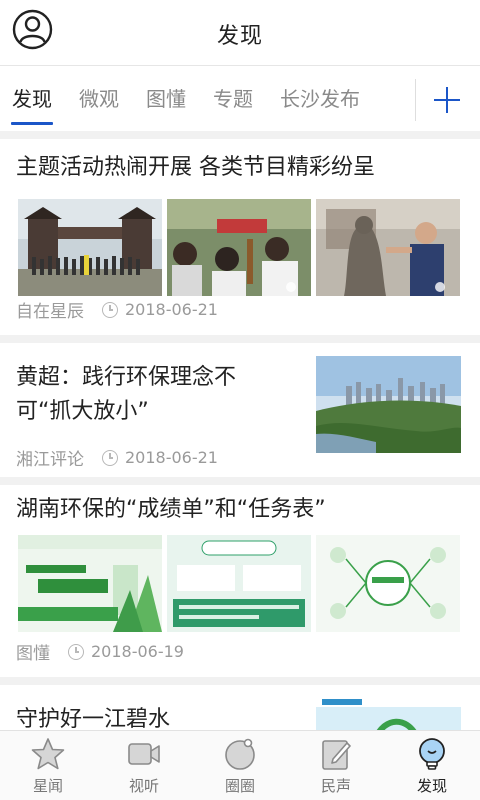 This screenshot has height=800, width=480. What do you see at coordinates (233, 99) in the screenshot?
I see `tab-zhuanti: 专题` at bounding box center [233, 99].